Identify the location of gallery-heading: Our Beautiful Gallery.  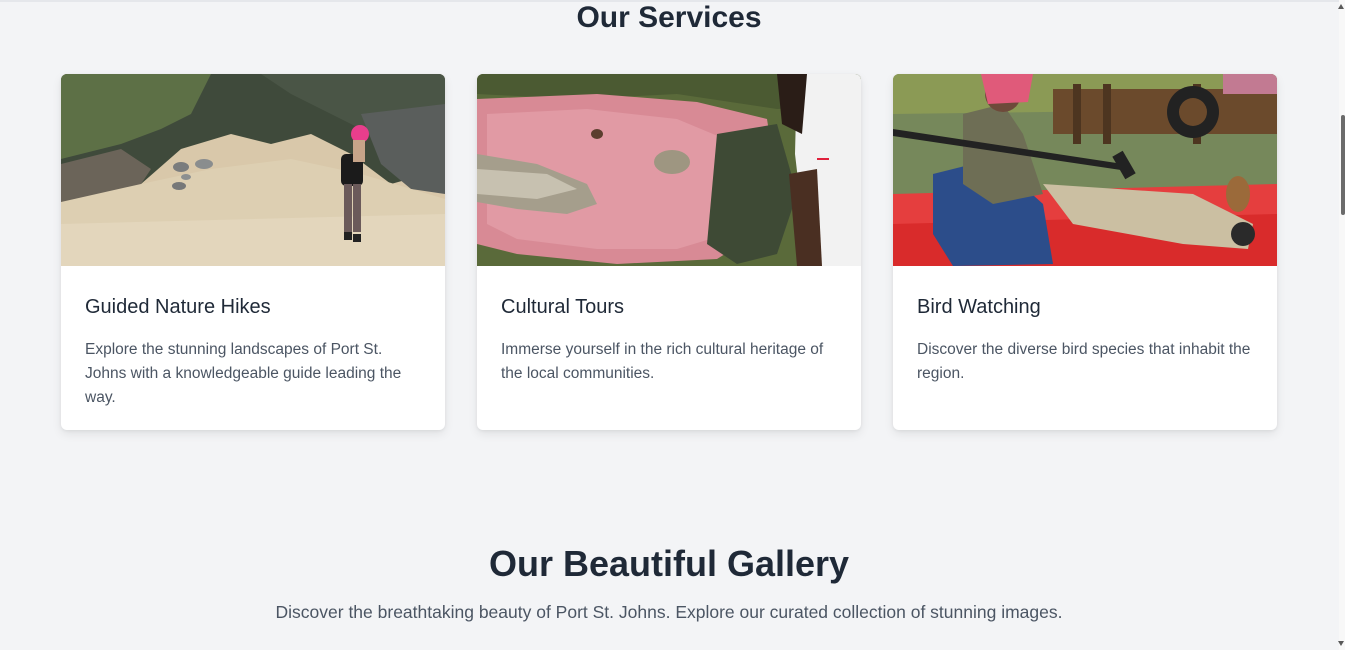
(669, 563).